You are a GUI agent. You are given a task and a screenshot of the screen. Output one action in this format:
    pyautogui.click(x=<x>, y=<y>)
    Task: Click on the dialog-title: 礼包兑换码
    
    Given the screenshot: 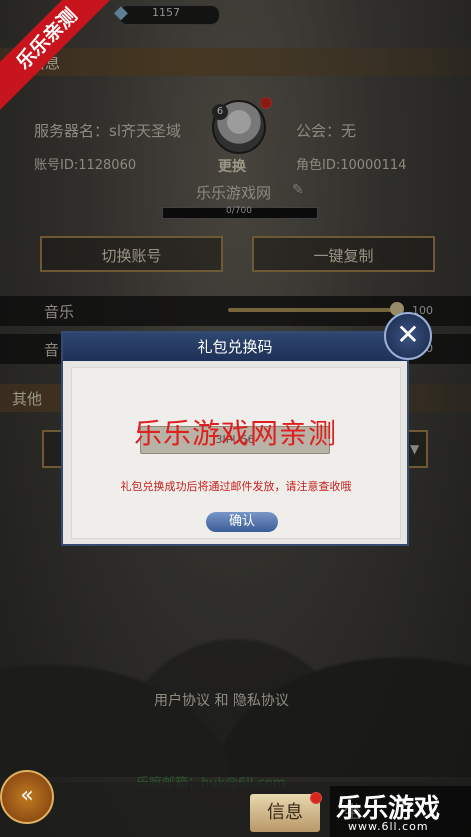 What is the action you would take?
    pyautogui.click(x=235, y=347)
    